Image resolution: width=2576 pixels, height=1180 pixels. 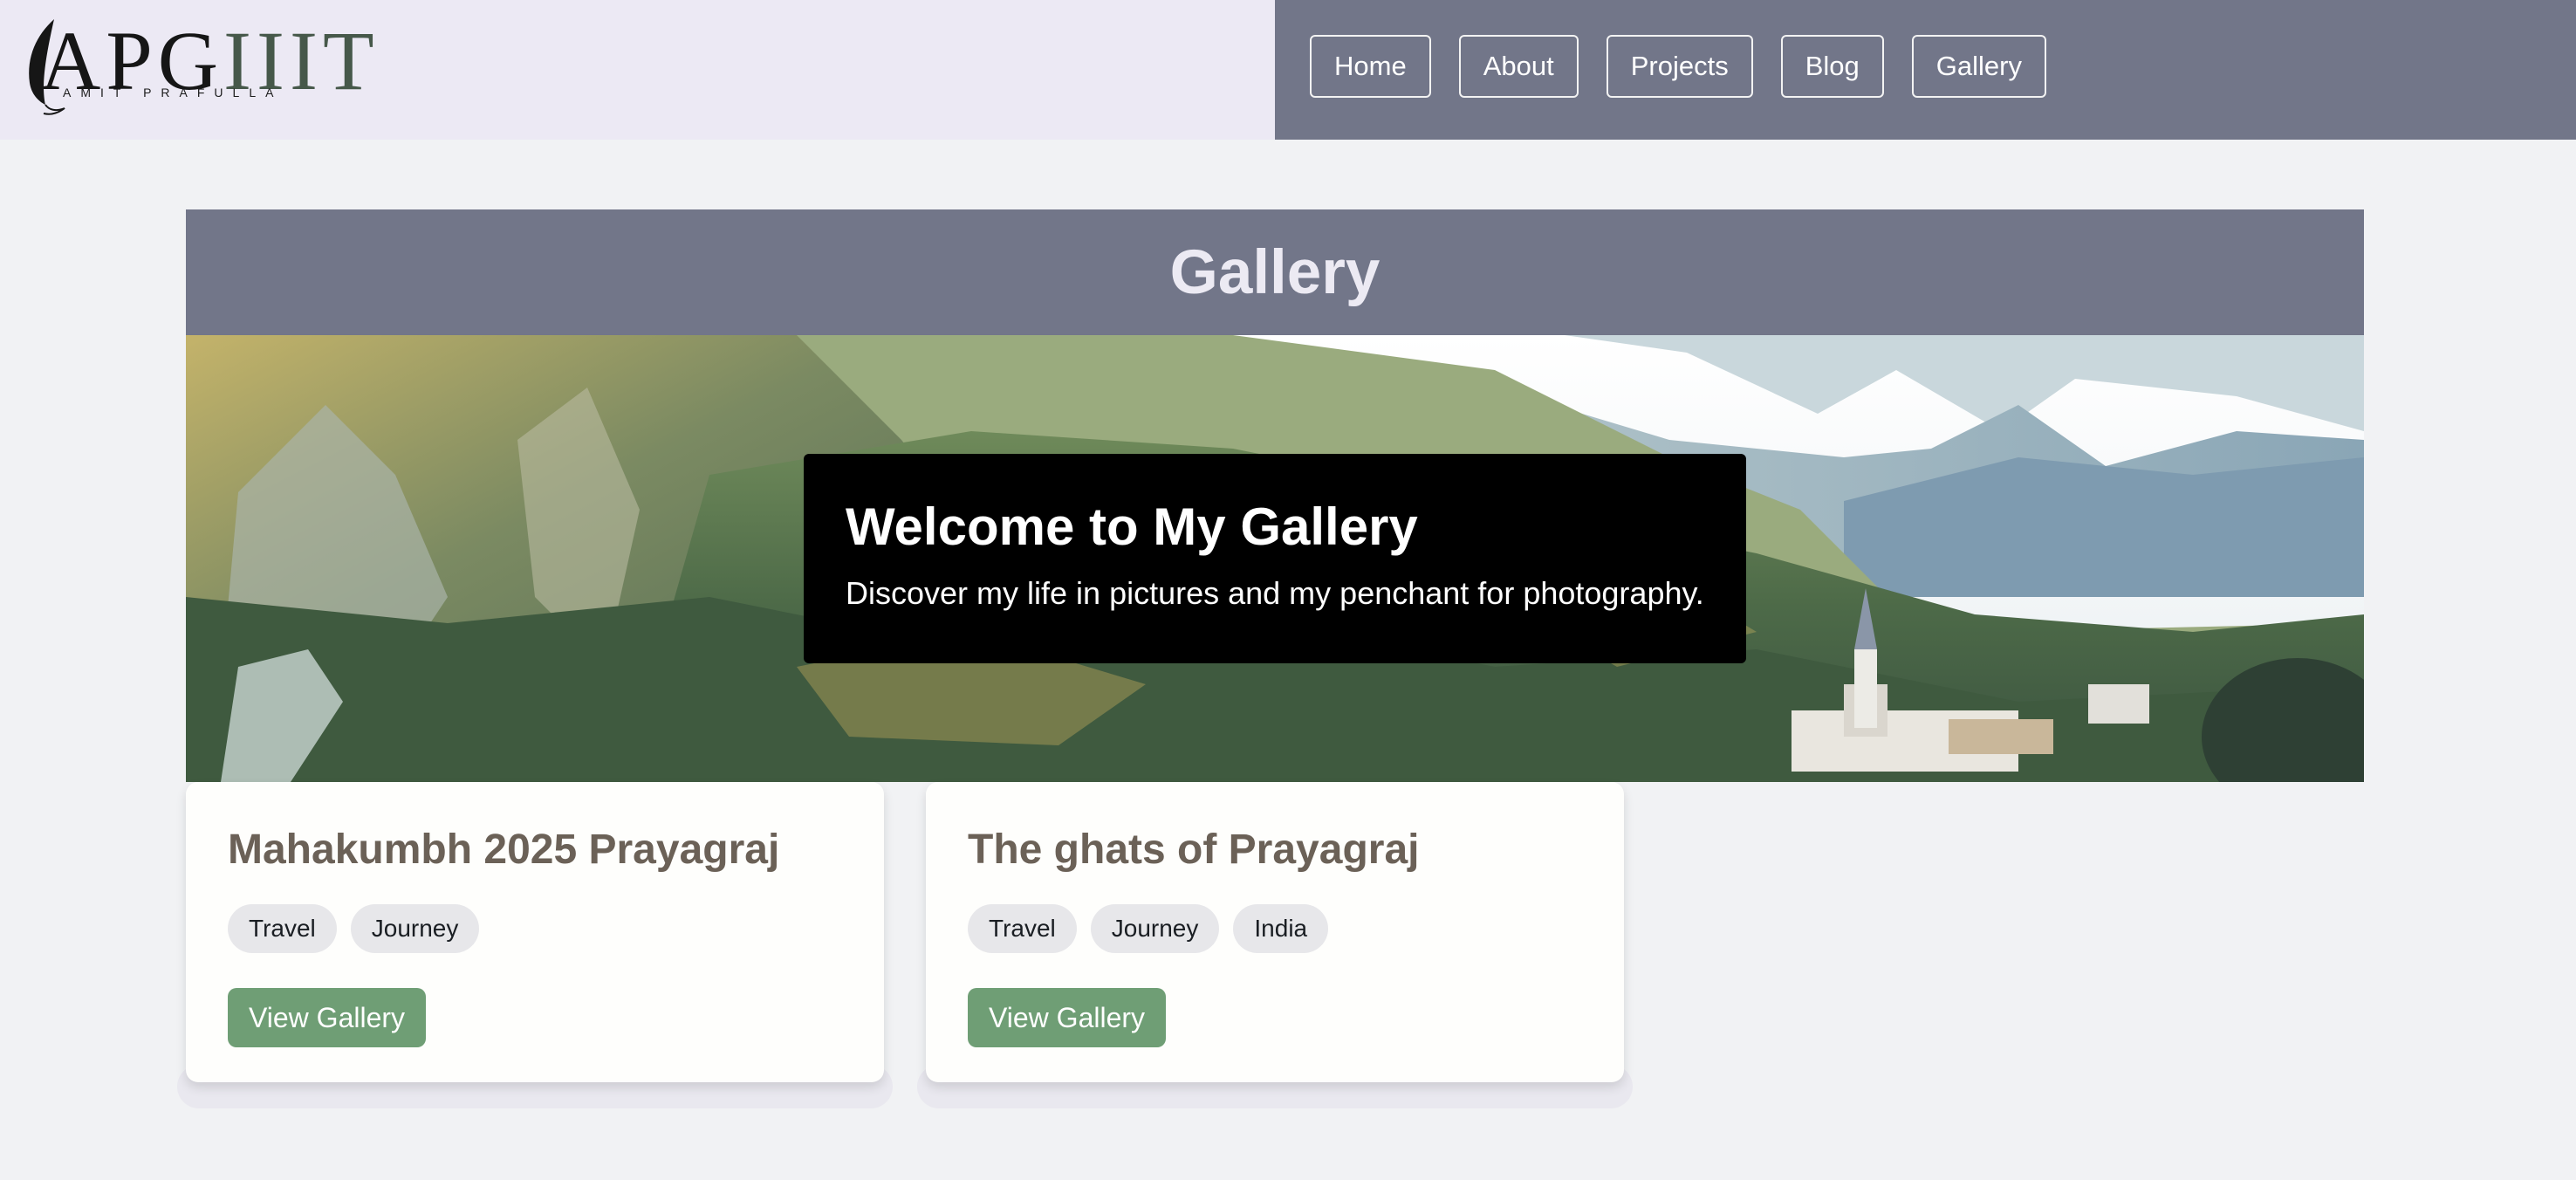 I want to click on nav-item-projects: Projects, so click(x=1680, y=66).